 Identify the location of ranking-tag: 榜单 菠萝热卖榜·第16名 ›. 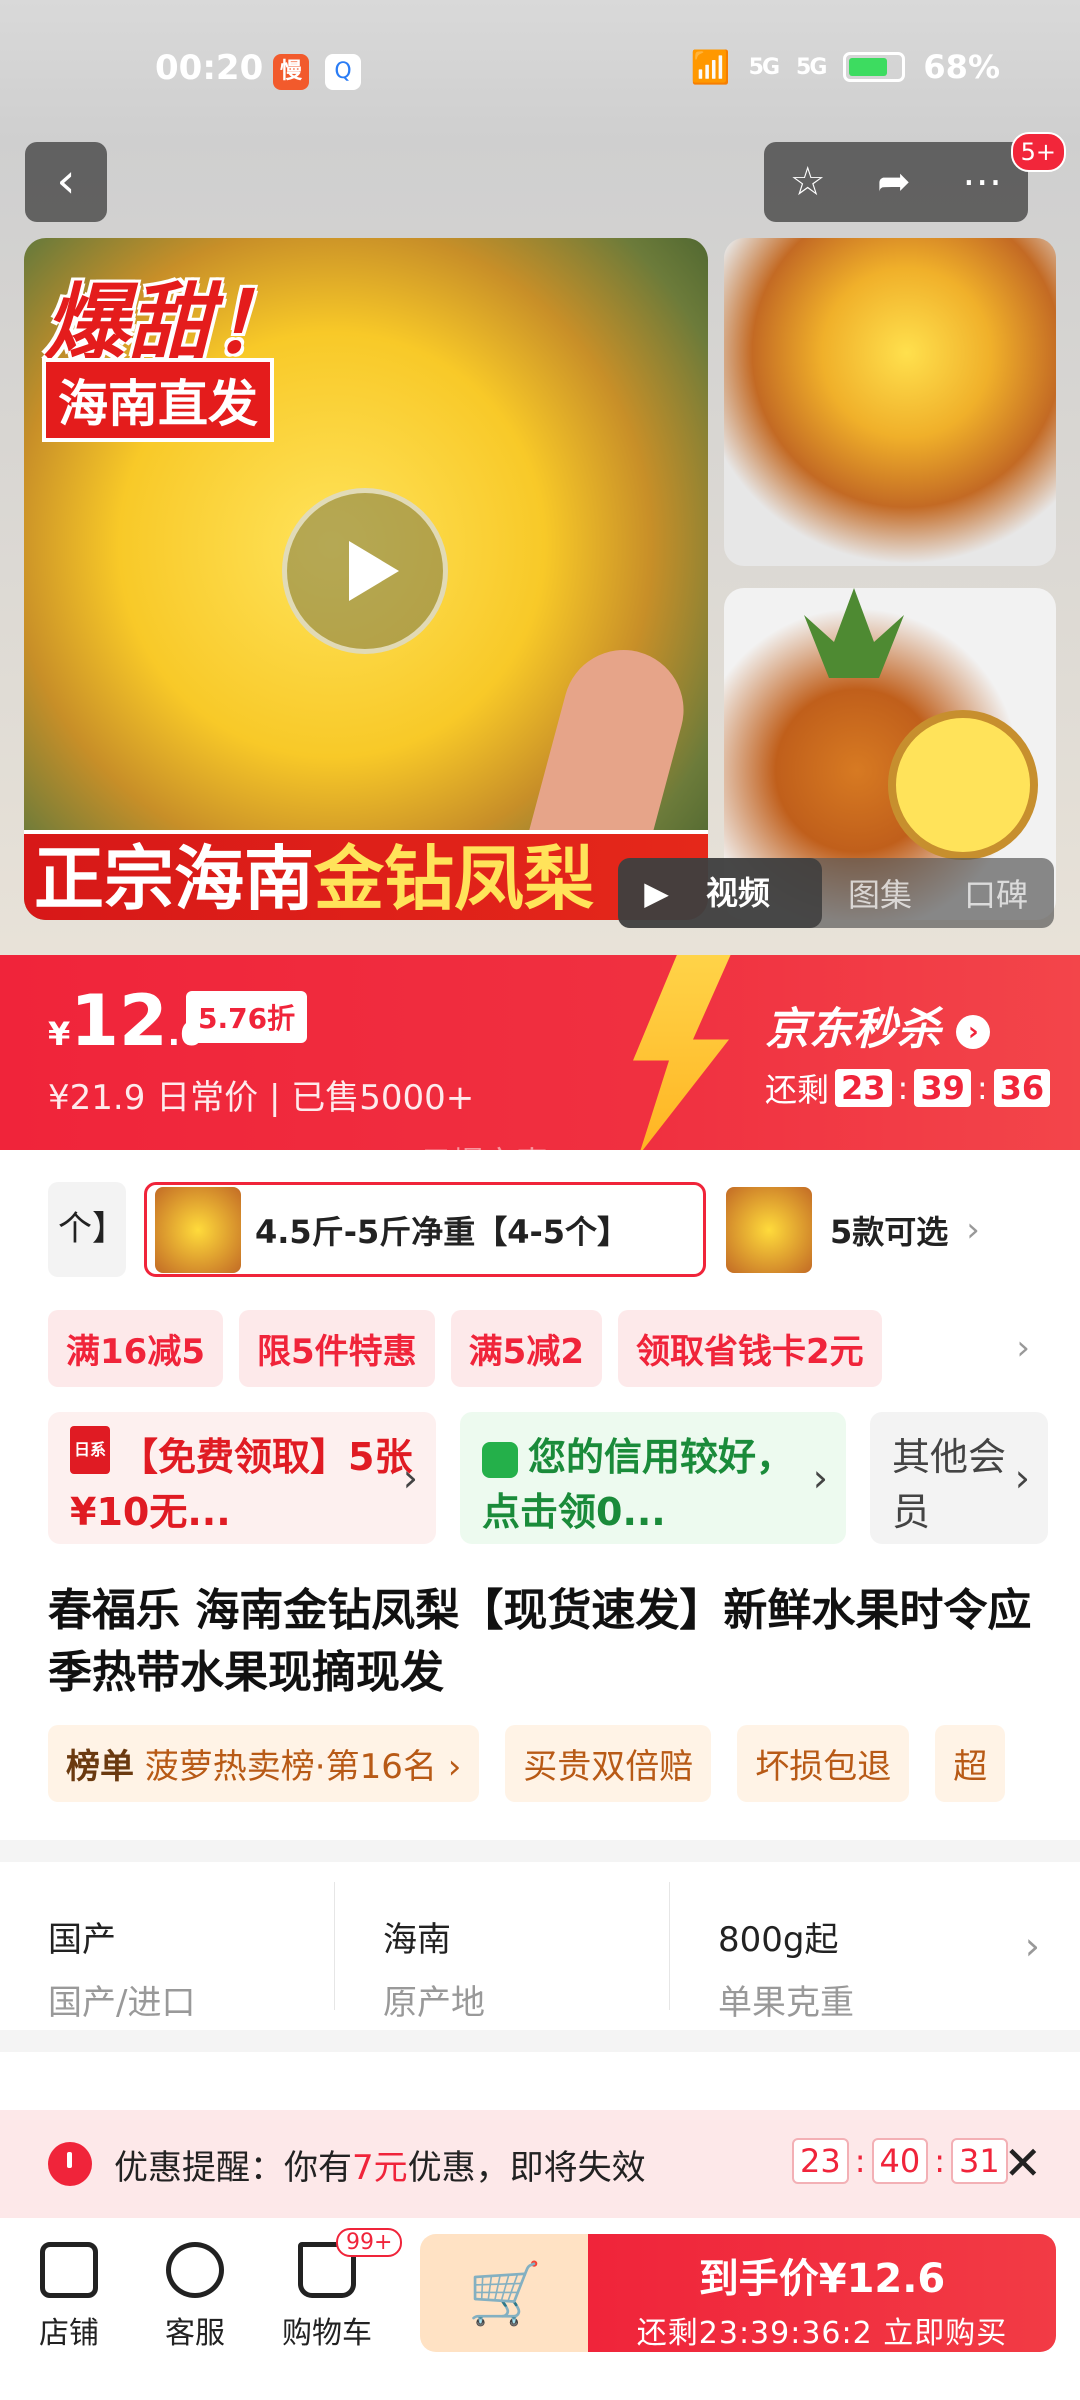
(264, 1763).